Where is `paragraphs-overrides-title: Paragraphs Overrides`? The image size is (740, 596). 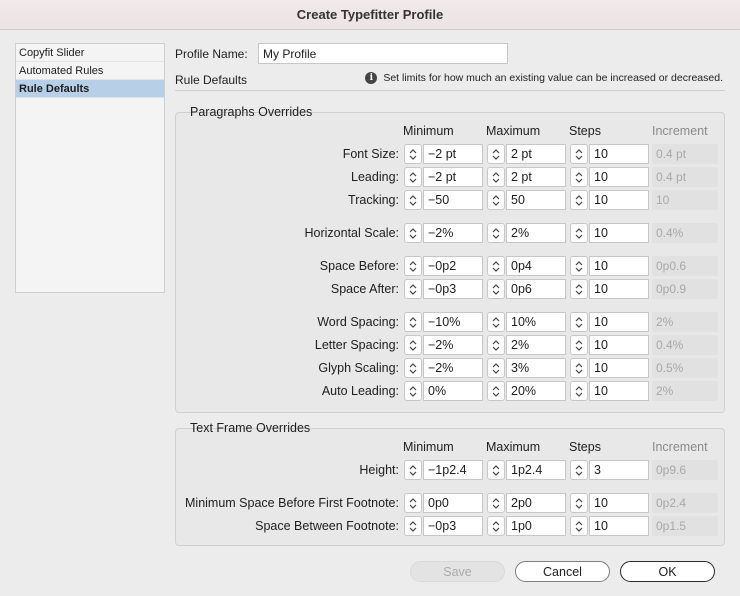
paragraphs-overrides-title: Paragraphs Overrides is located at coordinates (251, 112).